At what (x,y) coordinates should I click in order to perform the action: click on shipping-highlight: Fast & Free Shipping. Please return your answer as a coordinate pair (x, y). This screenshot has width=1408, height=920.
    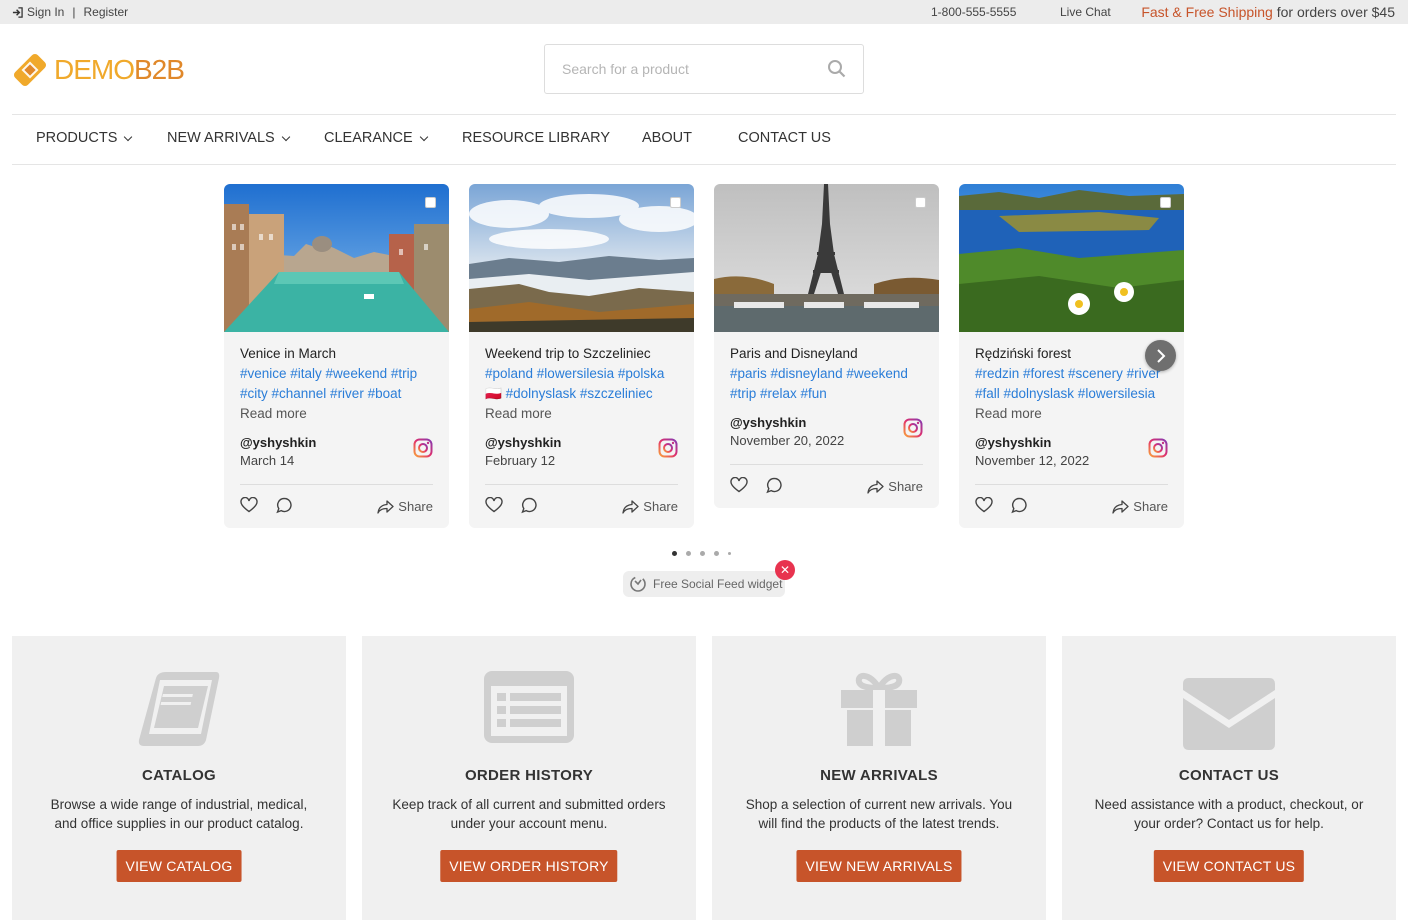
    Looking at the image, I should click on (1207, 12).